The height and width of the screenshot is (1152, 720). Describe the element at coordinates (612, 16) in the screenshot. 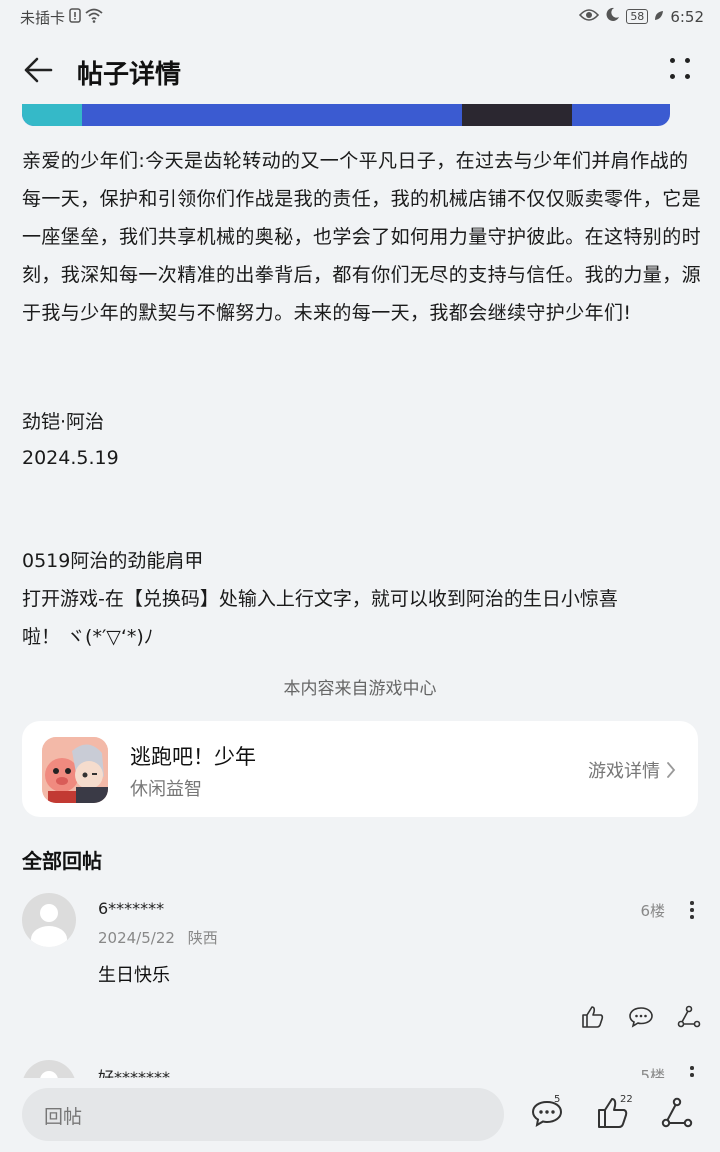

I see `moon-icon` at that location.